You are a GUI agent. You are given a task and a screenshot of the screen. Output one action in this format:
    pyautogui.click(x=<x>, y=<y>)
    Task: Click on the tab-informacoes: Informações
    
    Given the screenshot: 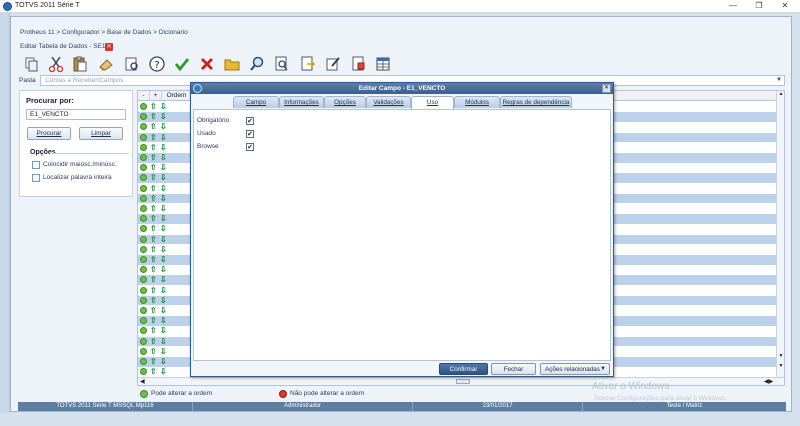 What is the action you would take?
    pyautogui.click(x=301, y=102)
    